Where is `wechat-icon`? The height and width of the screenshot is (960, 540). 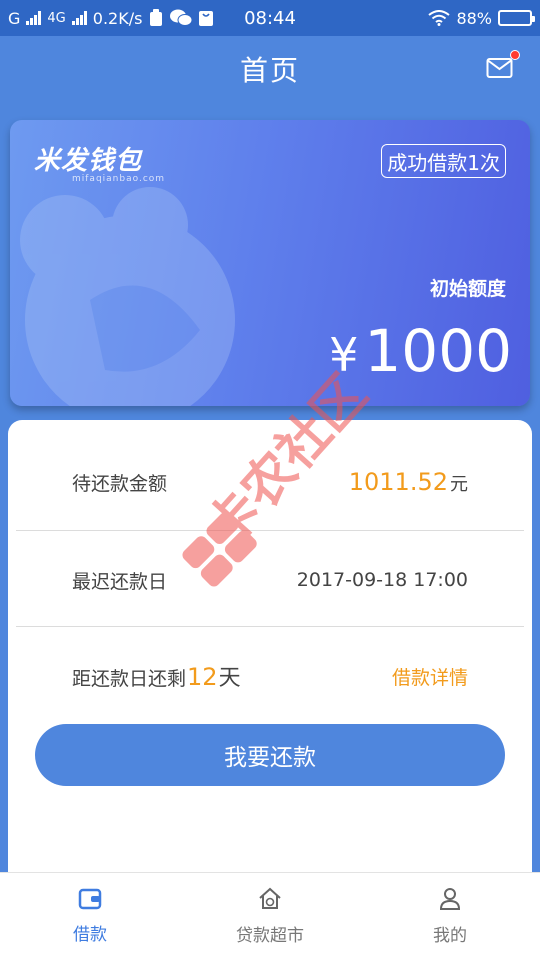 wechat-icon is located at coordinates (181, 17).